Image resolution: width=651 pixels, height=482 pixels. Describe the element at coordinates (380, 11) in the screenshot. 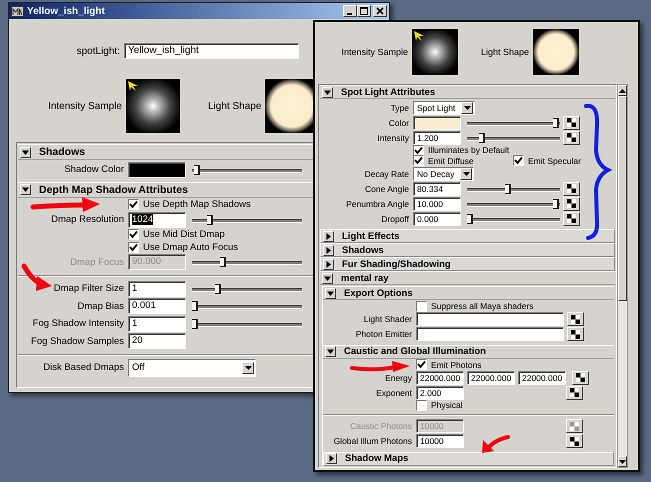

I see `close-button` at that location.